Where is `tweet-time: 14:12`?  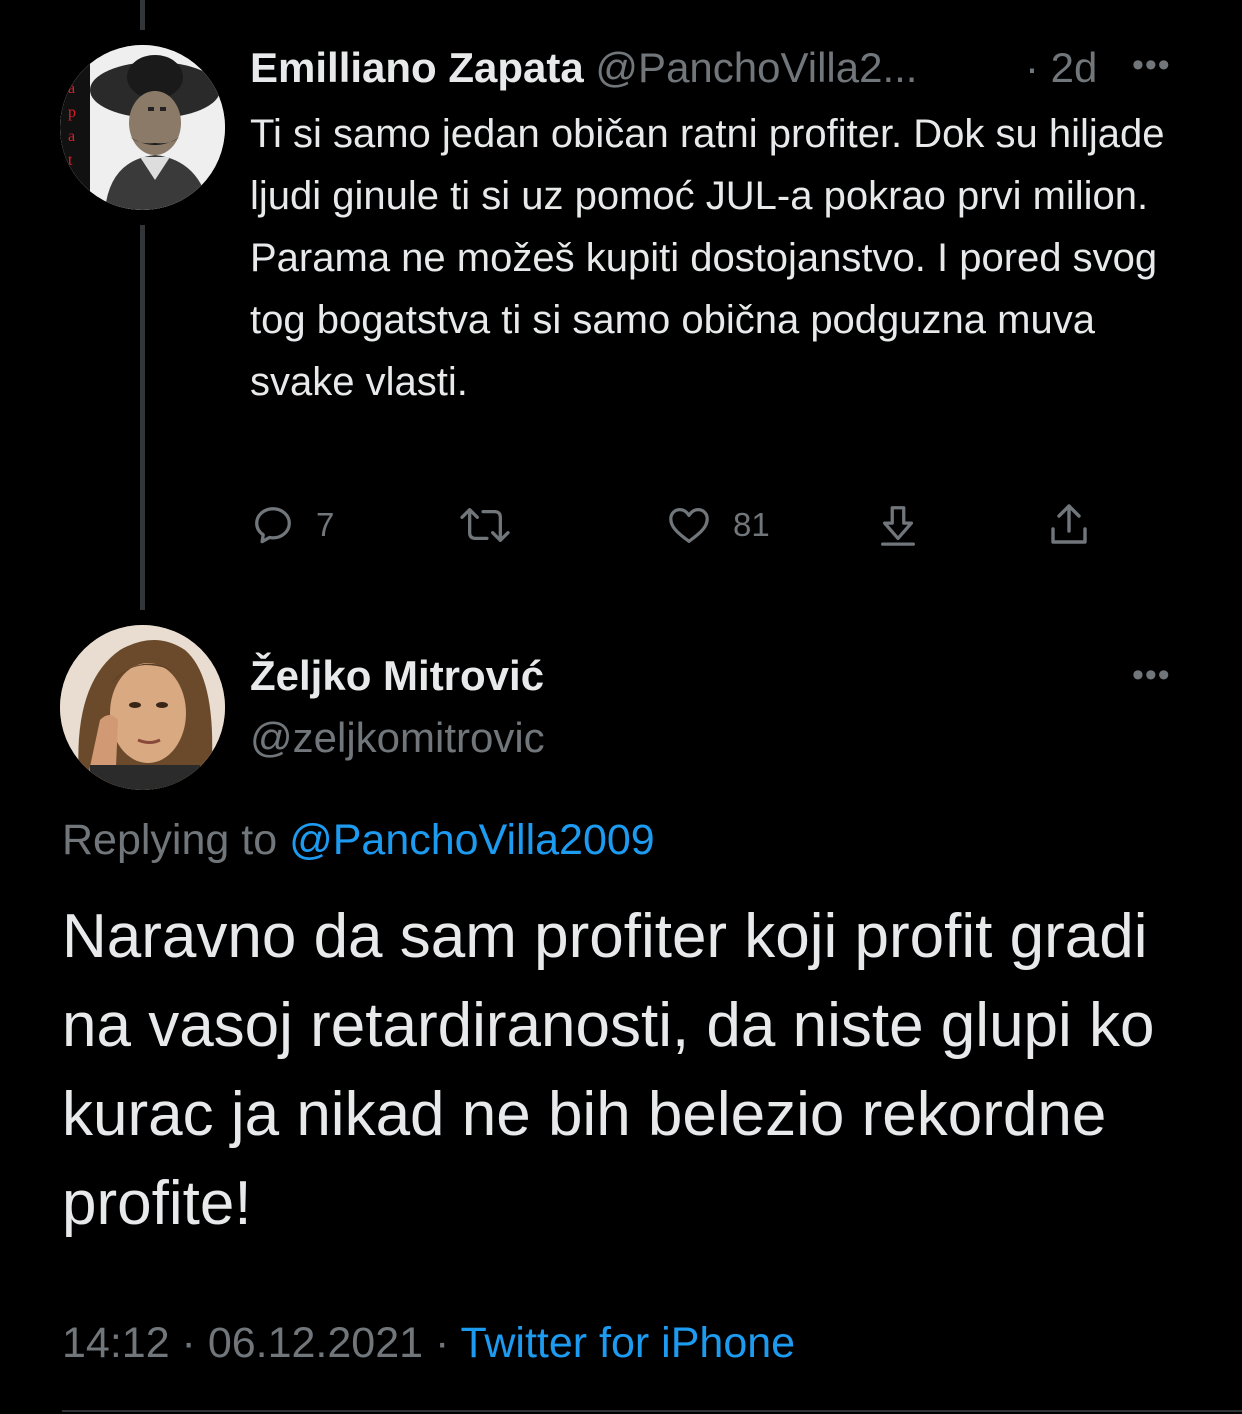
tweet-time: 14:12 is located at coordinates (116, 1343).